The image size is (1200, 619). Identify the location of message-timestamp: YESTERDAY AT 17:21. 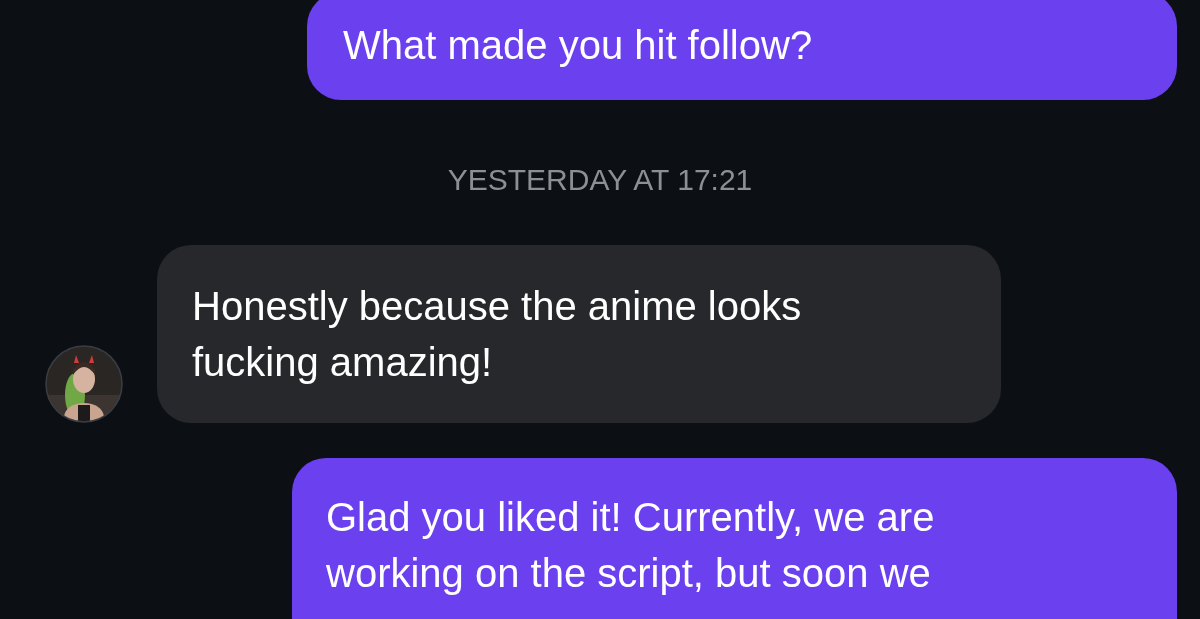
(600, 180).